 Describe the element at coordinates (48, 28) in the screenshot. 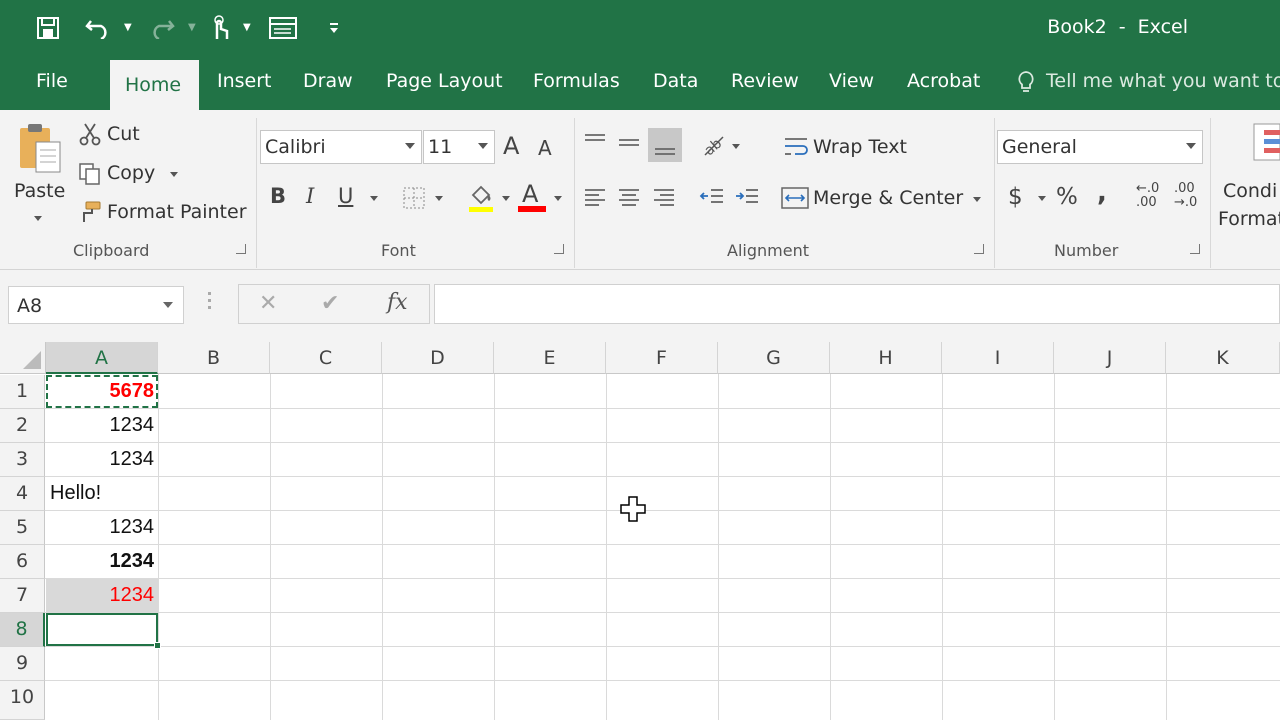

I see `save-icon` at that location.